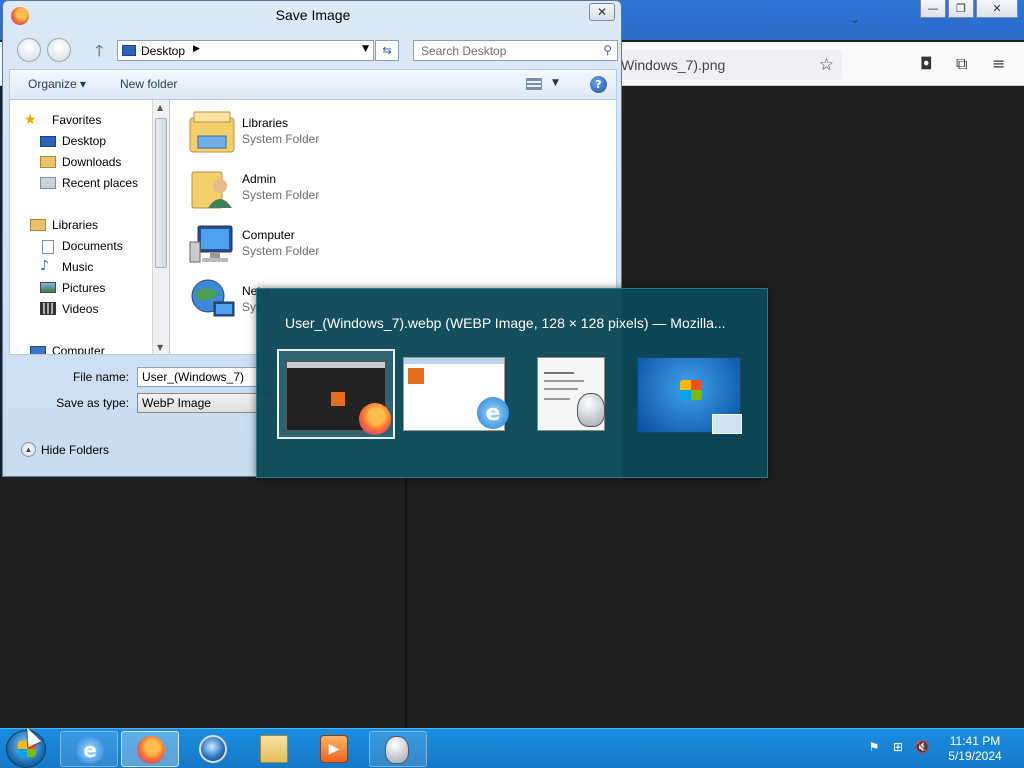 This screenshot has width=1024, height=768. Describe the element at coordinates (44, 266) in the screenshot. I see `music-icon: ♪` at that location.